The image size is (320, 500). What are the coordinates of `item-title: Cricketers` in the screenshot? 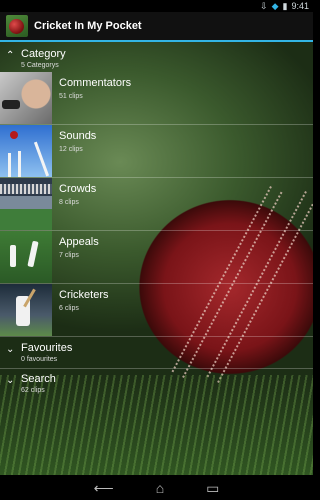 It's located at (84, 295).